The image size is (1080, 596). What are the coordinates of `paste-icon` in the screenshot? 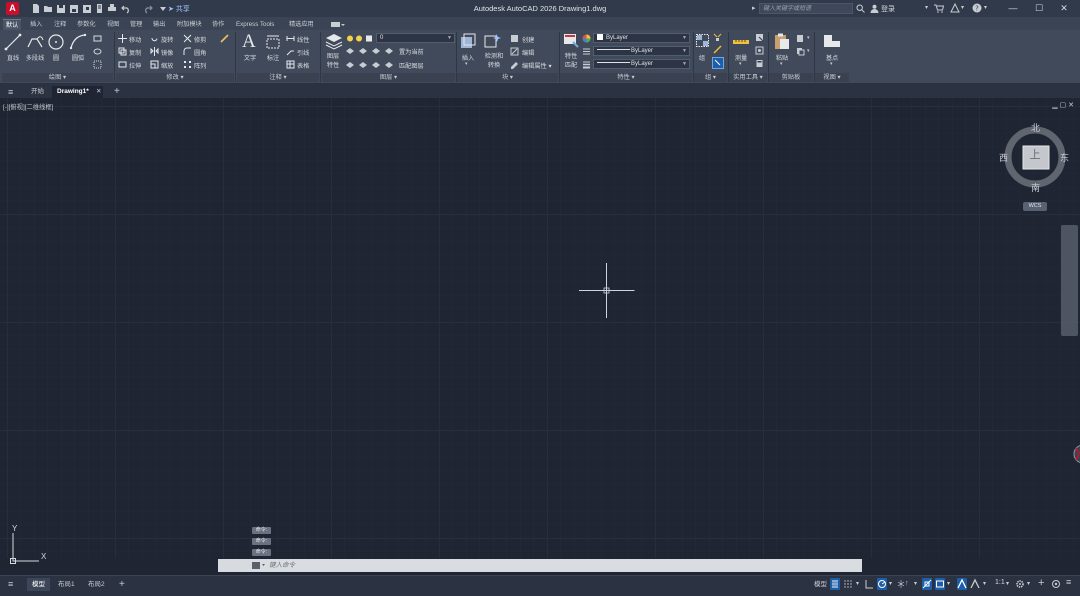 It's located at (782, 41).